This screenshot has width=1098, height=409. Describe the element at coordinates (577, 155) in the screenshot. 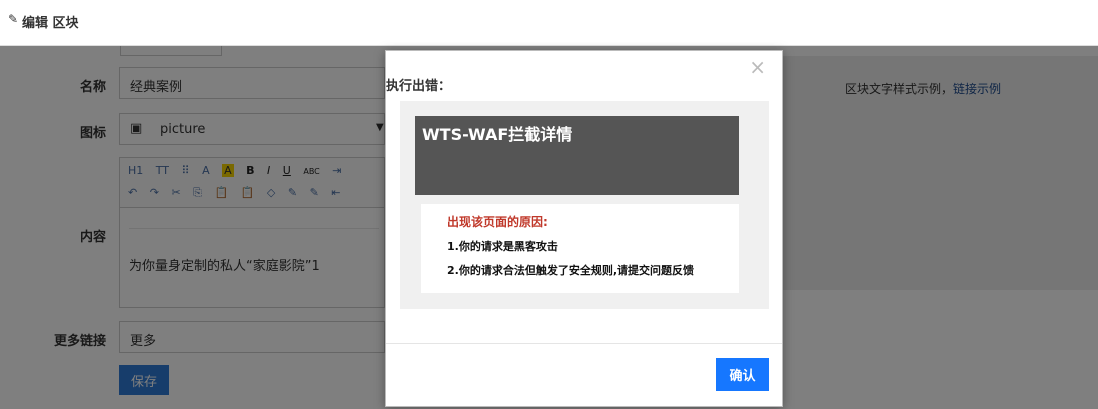

I see `waf-header: WTS-WAF拦截详情` at that location.